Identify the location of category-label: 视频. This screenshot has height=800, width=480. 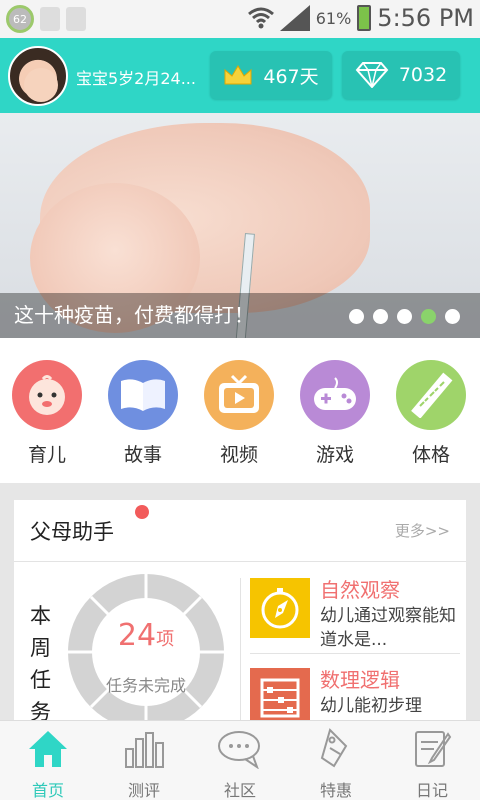
(238, 455).